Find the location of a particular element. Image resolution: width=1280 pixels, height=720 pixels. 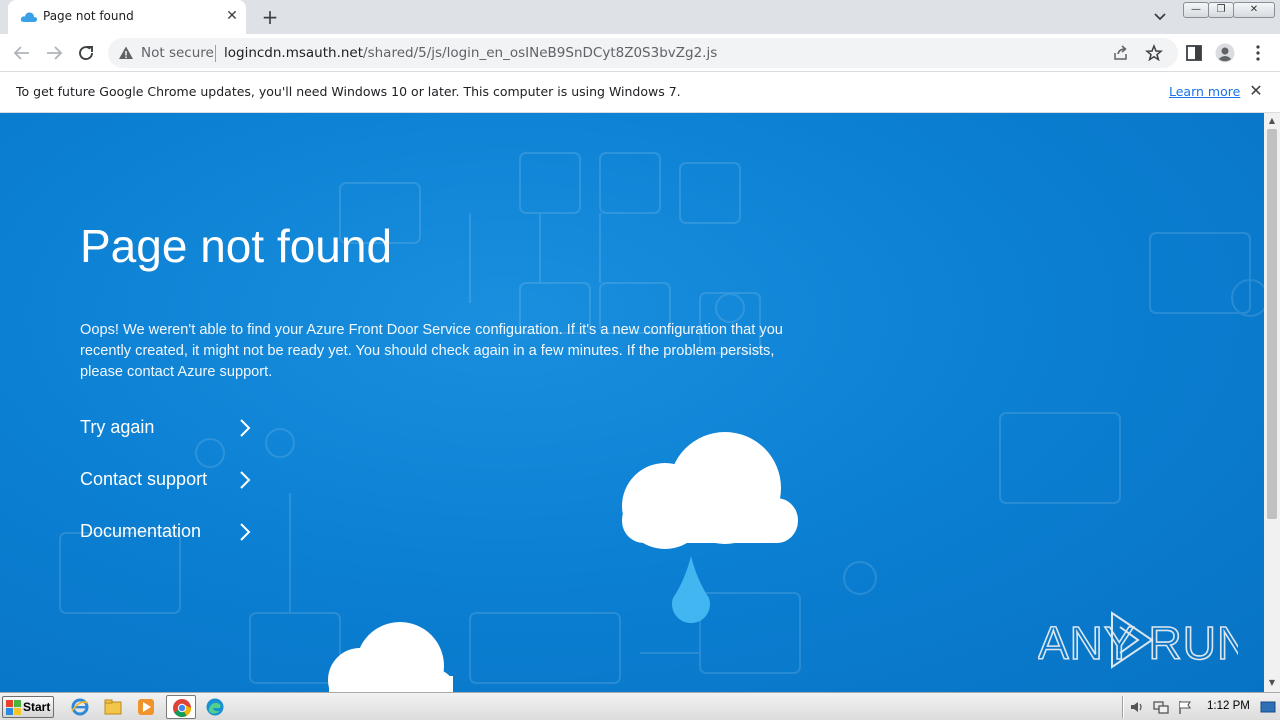

profile-avatar-icon is located at coordinates (1225, 53).